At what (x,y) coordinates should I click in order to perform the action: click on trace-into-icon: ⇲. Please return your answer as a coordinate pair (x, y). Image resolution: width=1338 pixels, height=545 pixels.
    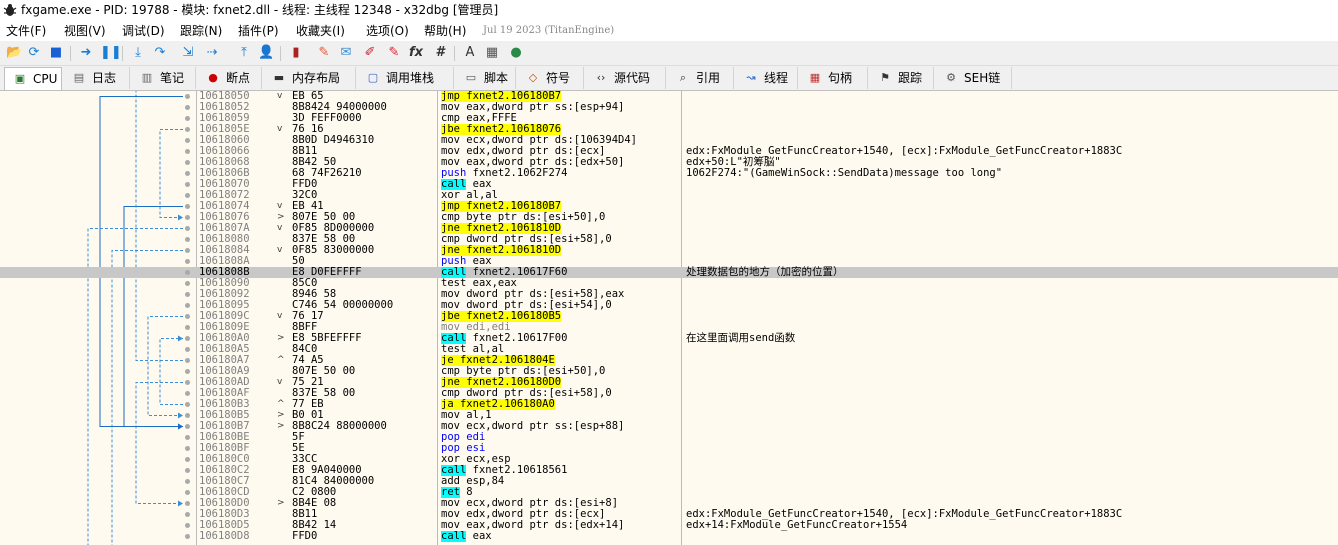
    Looking at the image, I should click on (188, 53).